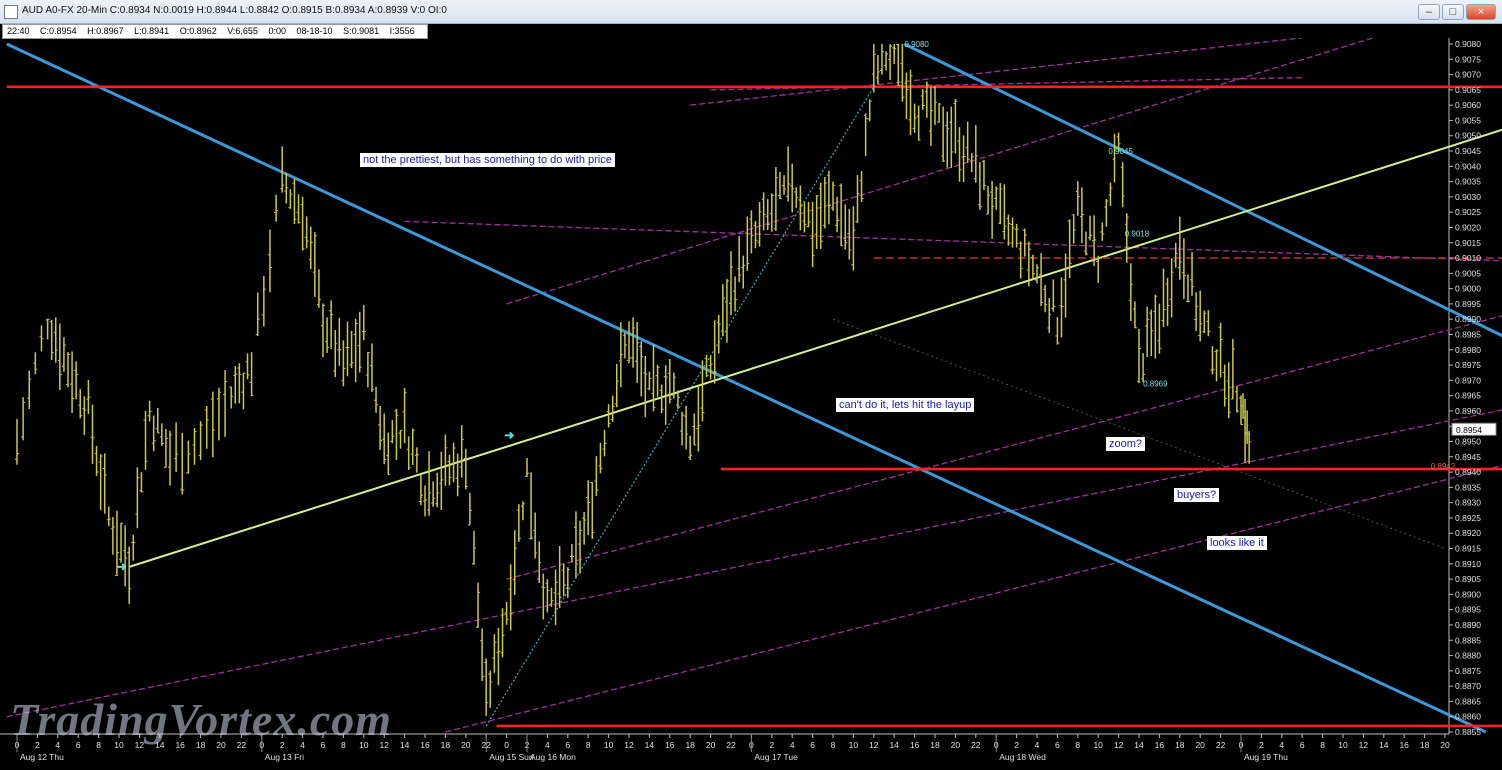 This screenshot has width=1502, height=770. Describe the element at coordinates (1468, 640) in the screenshot. I see `y-tick-label-39: 0.8885` at that location.